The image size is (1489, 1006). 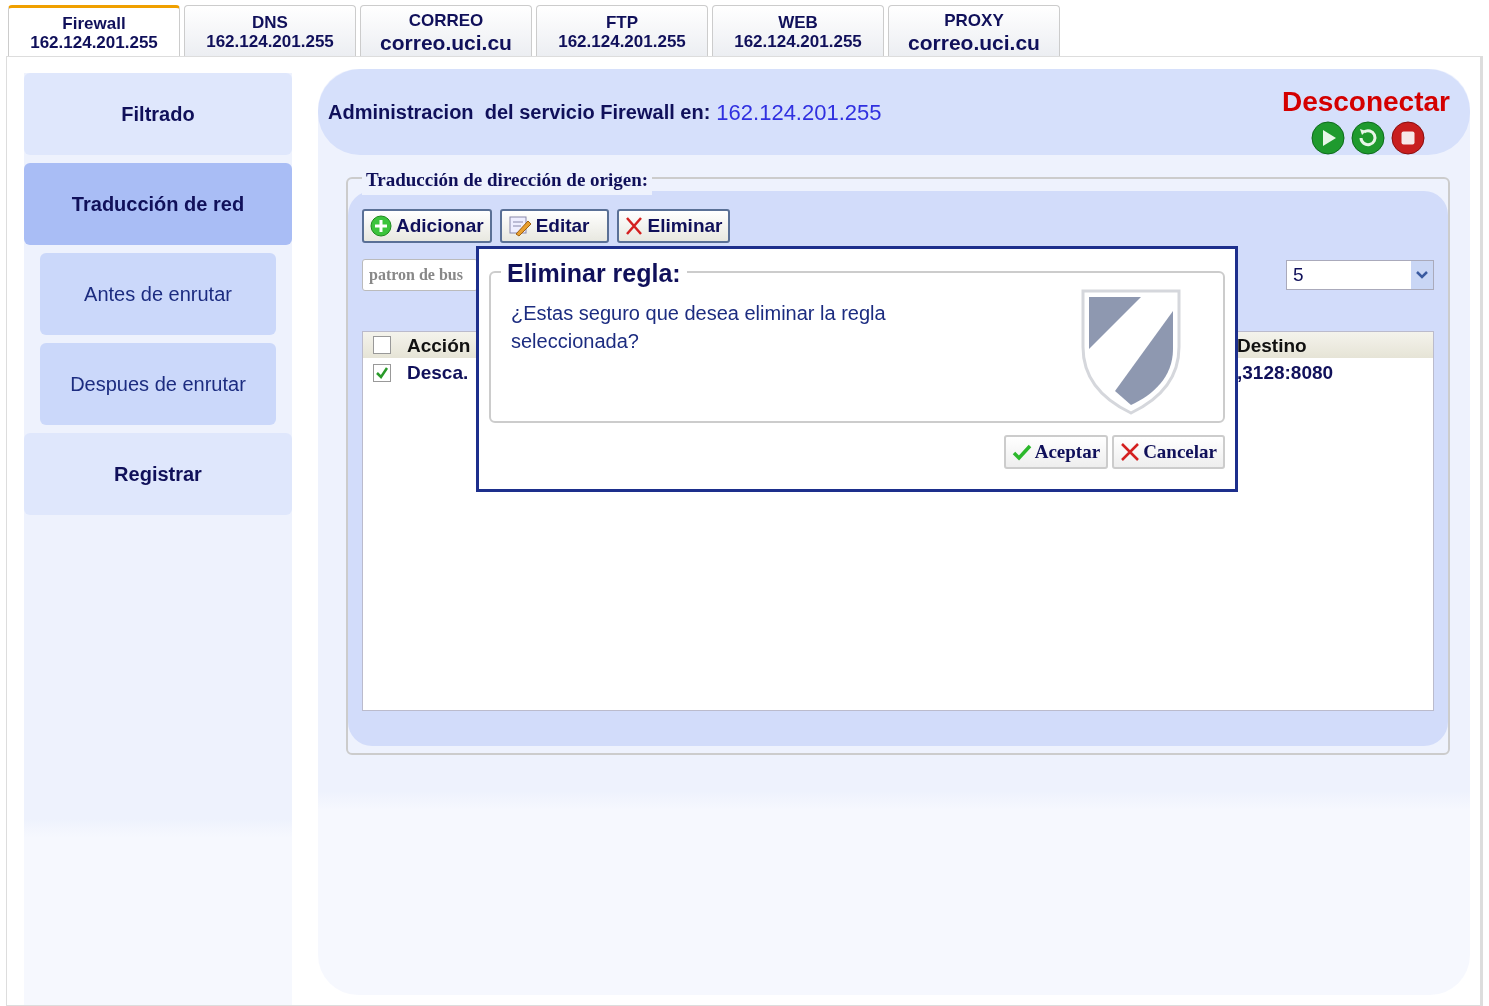 I want to click on search-field: patron de bus, so click(x=420, y=275).